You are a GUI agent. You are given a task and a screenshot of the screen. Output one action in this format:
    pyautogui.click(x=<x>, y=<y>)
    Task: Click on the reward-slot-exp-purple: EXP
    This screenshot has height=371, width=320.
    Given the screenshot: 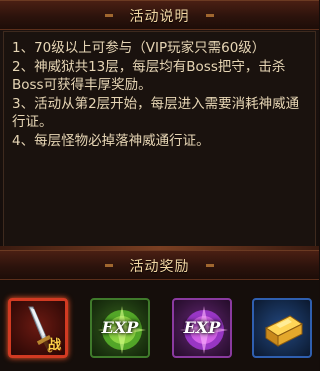 What is the action you would take?
    pyautogui.click(x=202, y=328)
    